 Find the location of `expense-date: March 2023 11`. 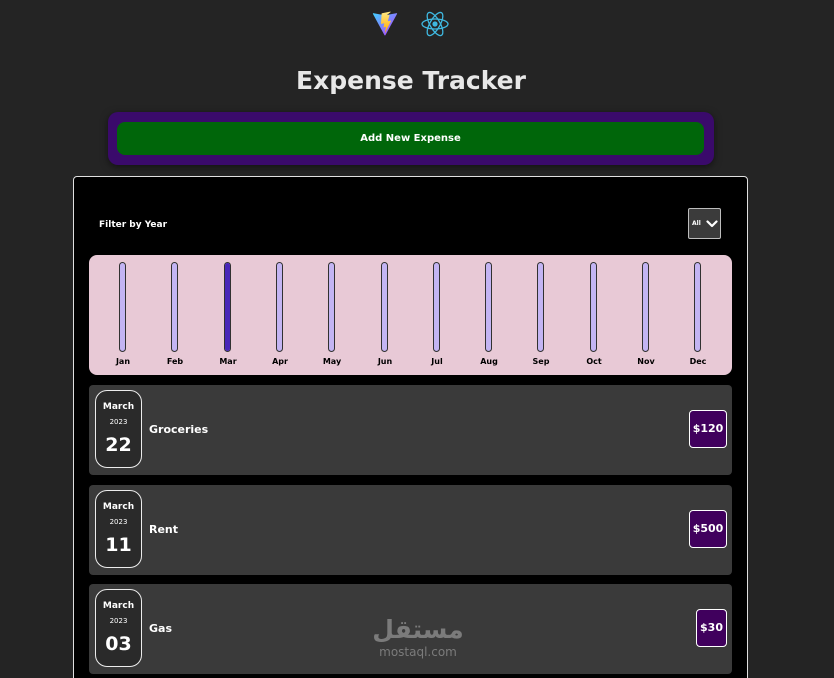

expense-date: March 2023 11 is located at coordinates (118, 529).